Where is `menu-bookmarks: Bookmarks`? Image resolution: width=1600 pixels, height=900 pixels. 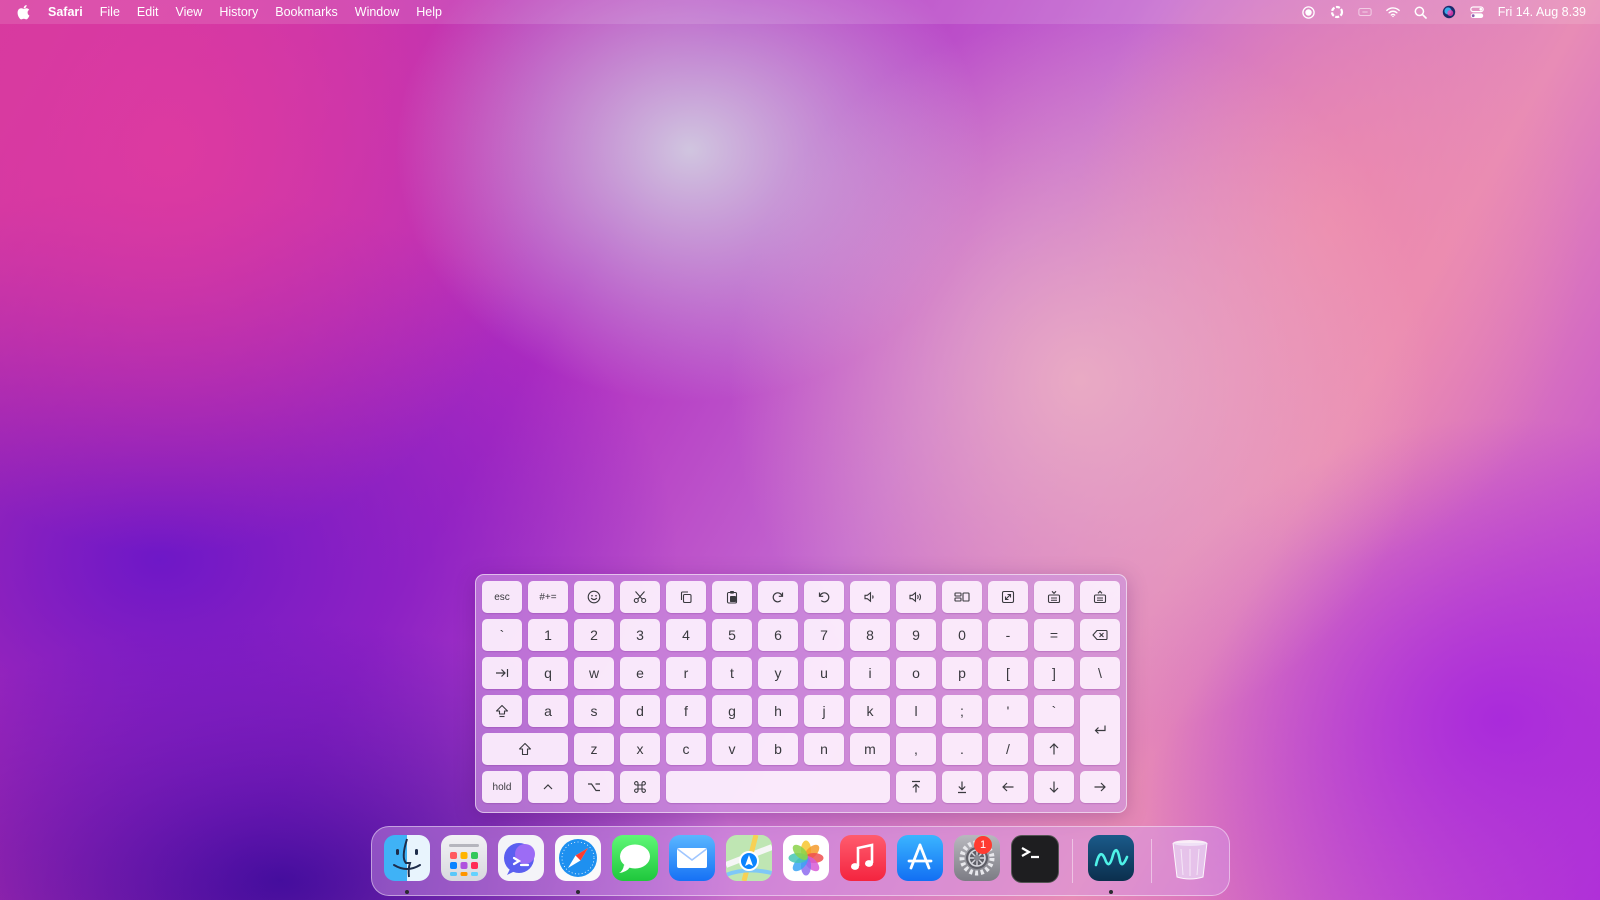 menu-bookmarks: Bookmarks is located at coordinates (306, 12).